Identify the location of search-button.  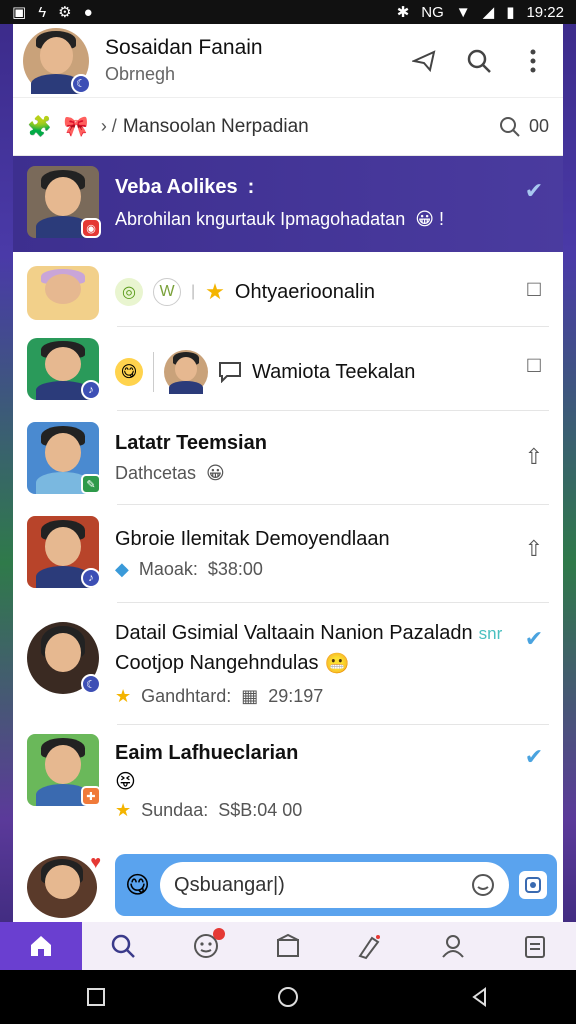
(479, 61).